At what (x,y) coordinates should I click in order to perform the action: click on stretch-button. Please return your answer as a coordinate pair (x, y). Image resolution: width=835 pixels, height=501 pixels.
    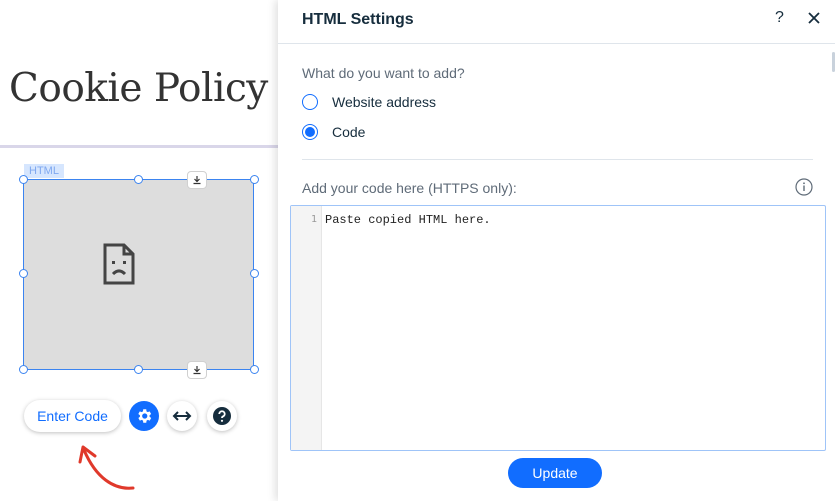
    Looking at the image, I should click on (182, 416).